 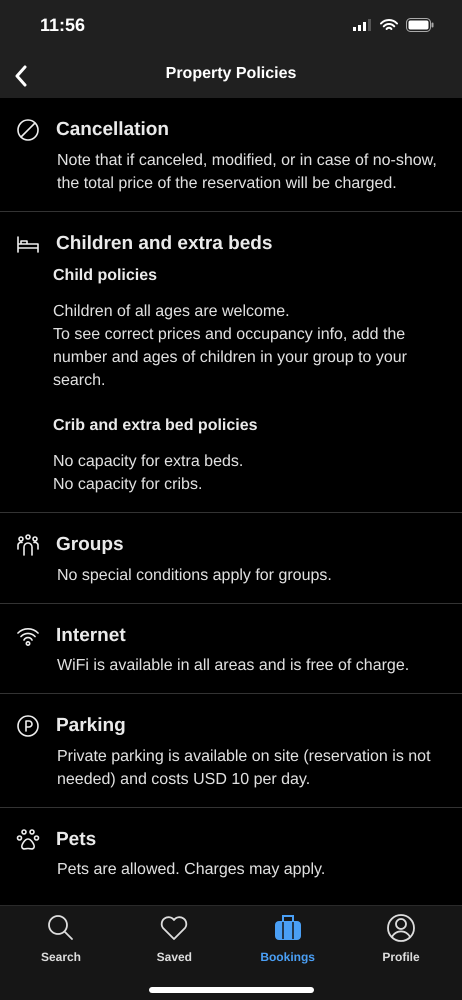 What do you see at coordinates (148, 462) in the screenshot?
I see `policy-text: No capacity for extra beds.` at bounding box center [148, 462].